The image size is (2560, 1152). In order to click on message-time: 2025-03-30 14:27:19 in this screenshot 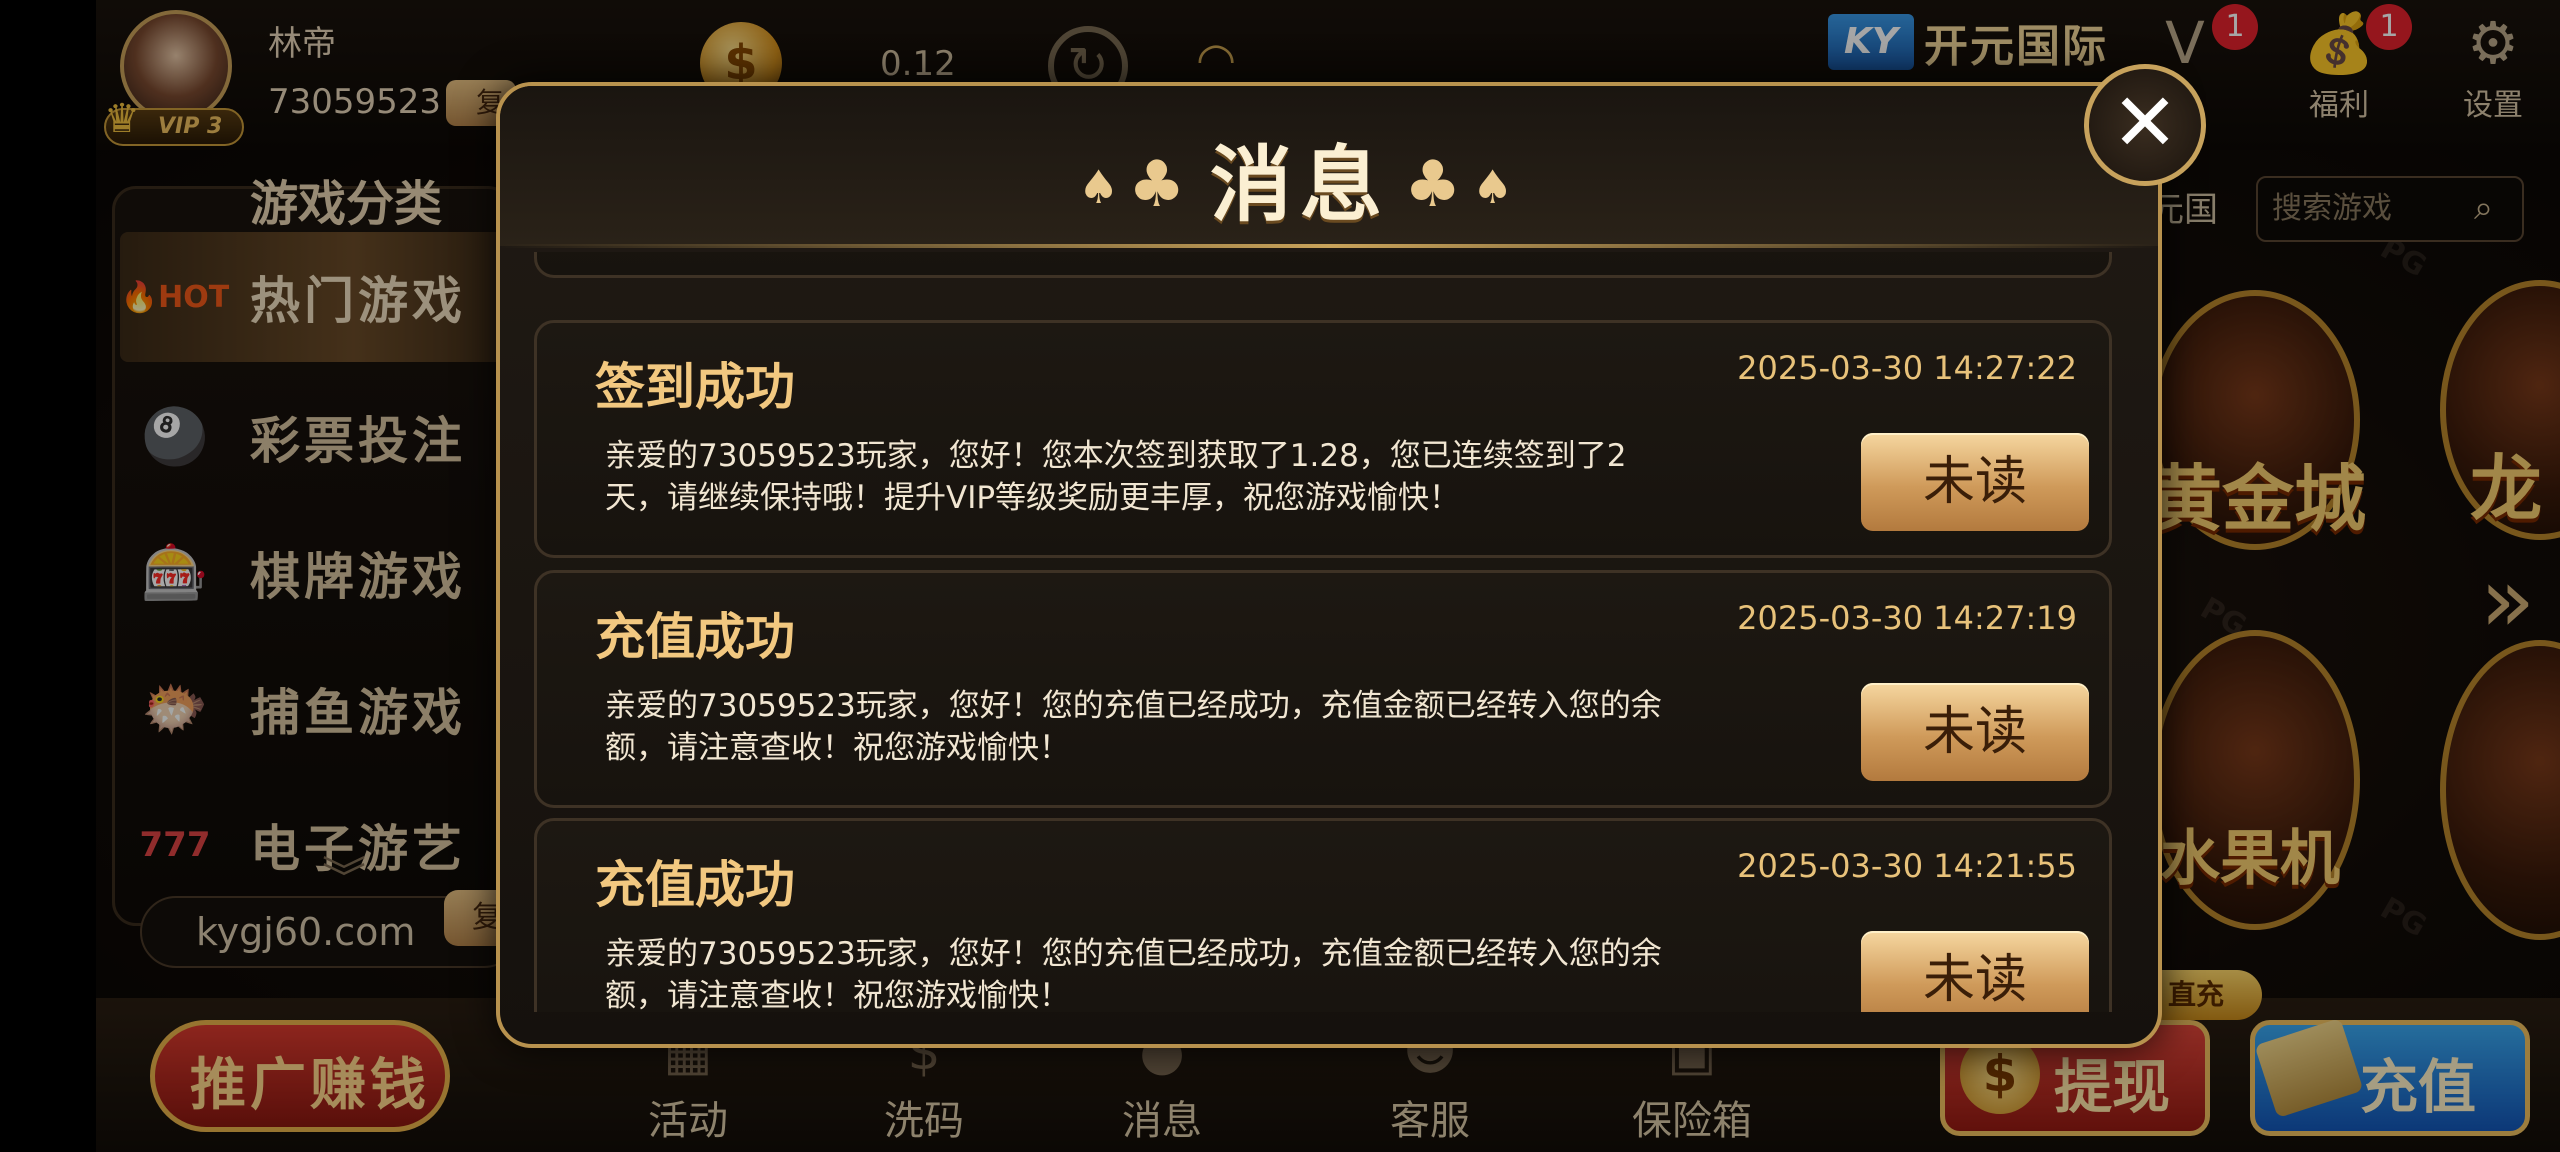, I will do `click(1907, 618)`.